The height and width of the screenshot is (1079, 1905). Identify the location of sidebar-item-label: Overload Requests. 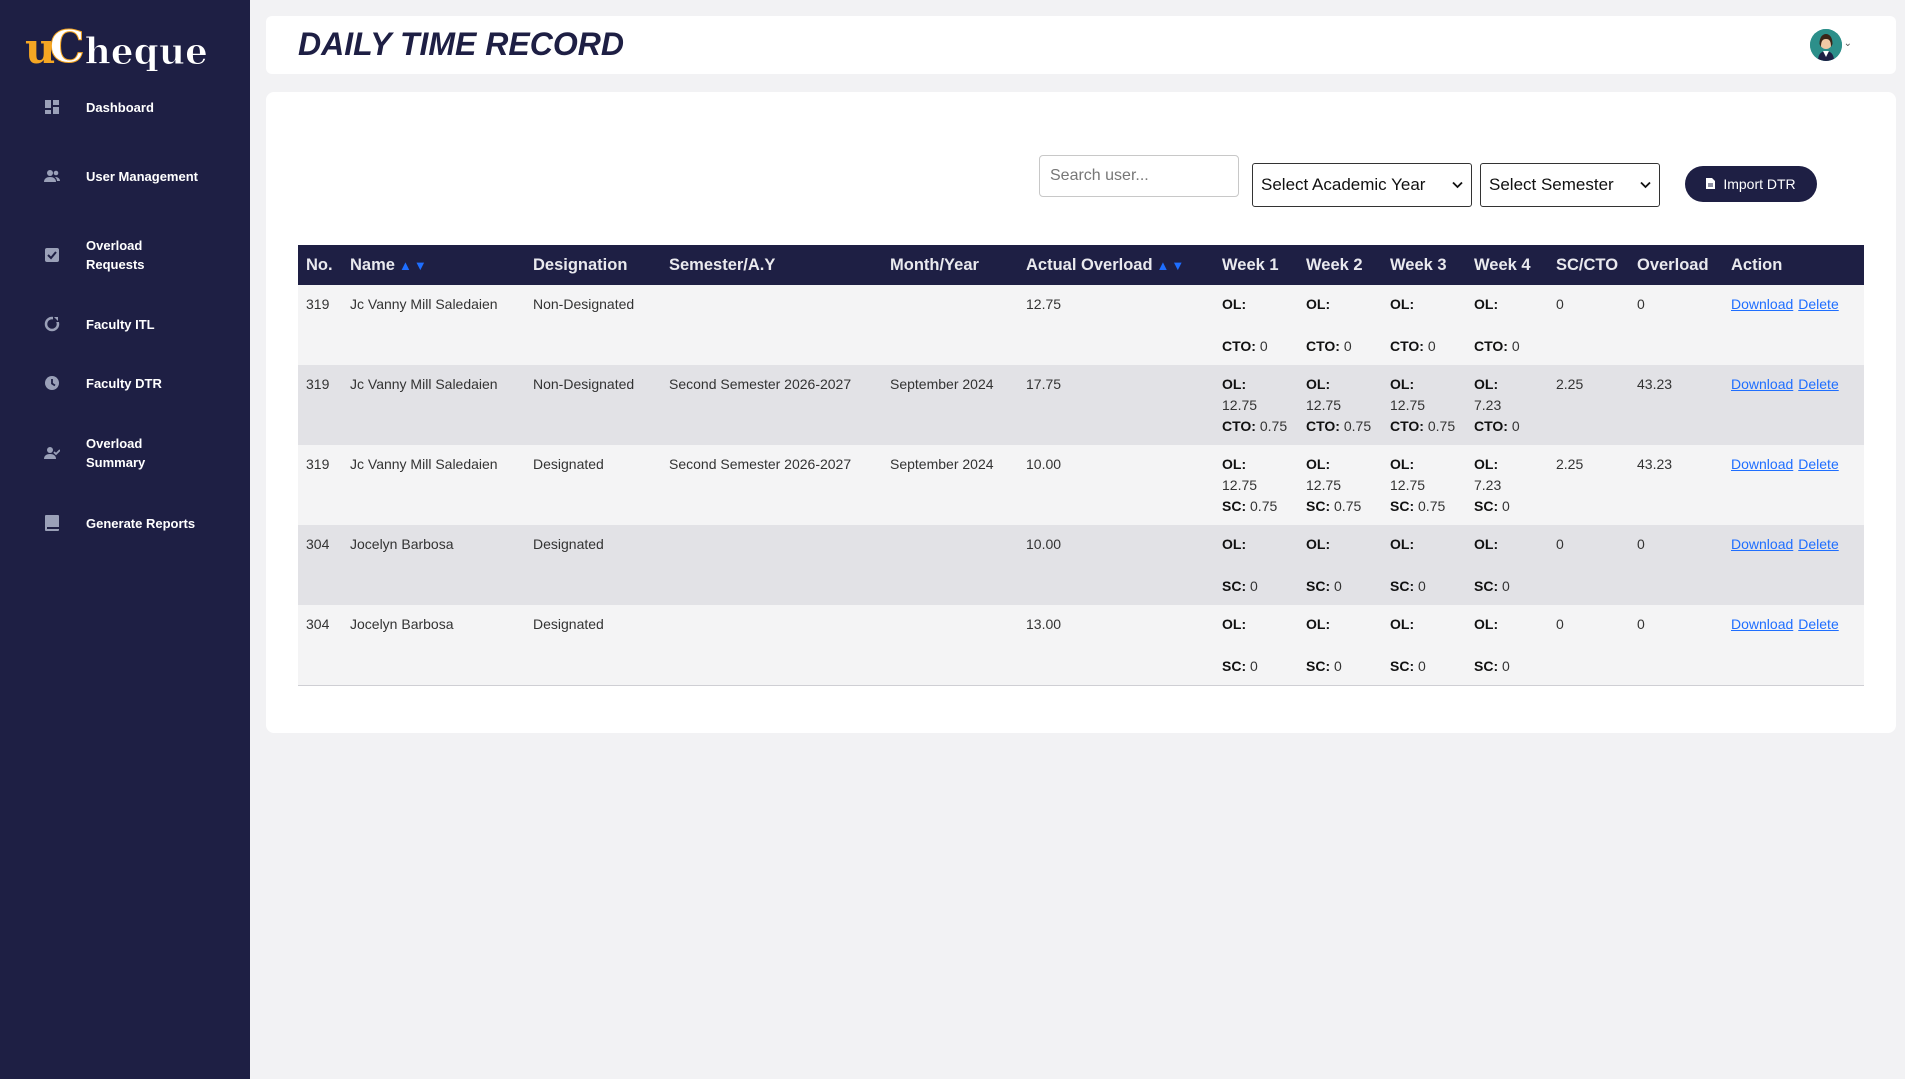
(115, 255).